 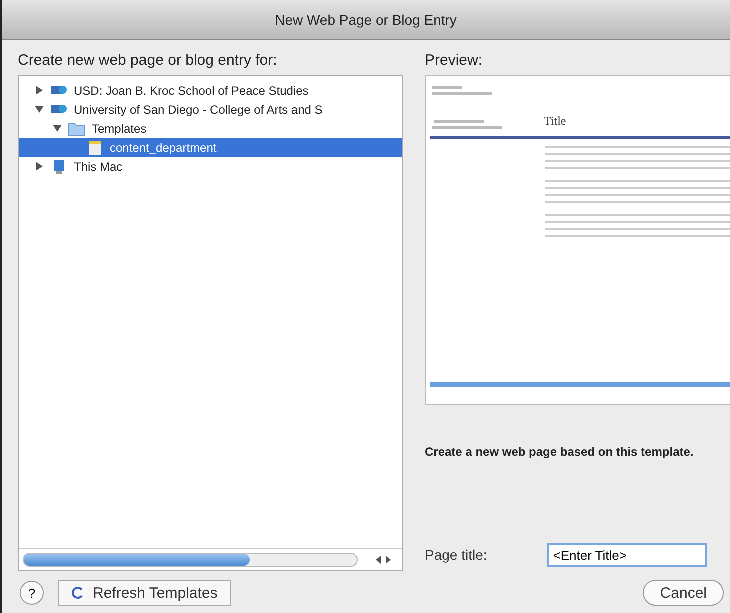 I want to click on tree-label: Create new web page or blog entry for:, so click(x=148, y=60).